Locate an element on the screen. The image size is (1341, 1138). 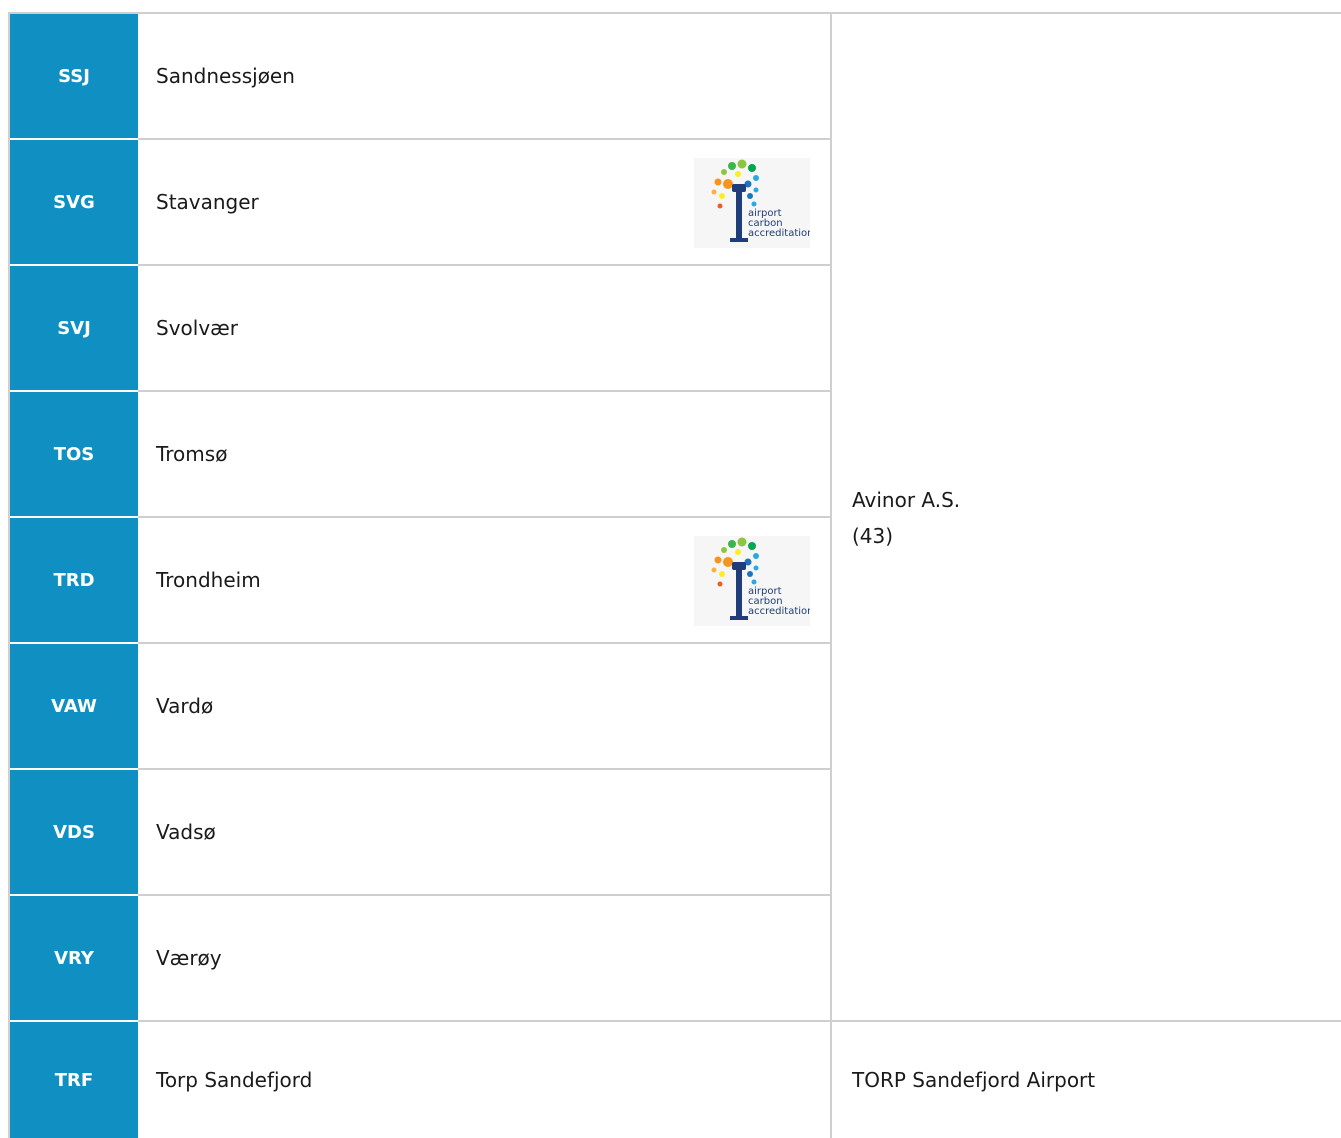
airport-code-cell: VAW is located at coordinates (74, 706).